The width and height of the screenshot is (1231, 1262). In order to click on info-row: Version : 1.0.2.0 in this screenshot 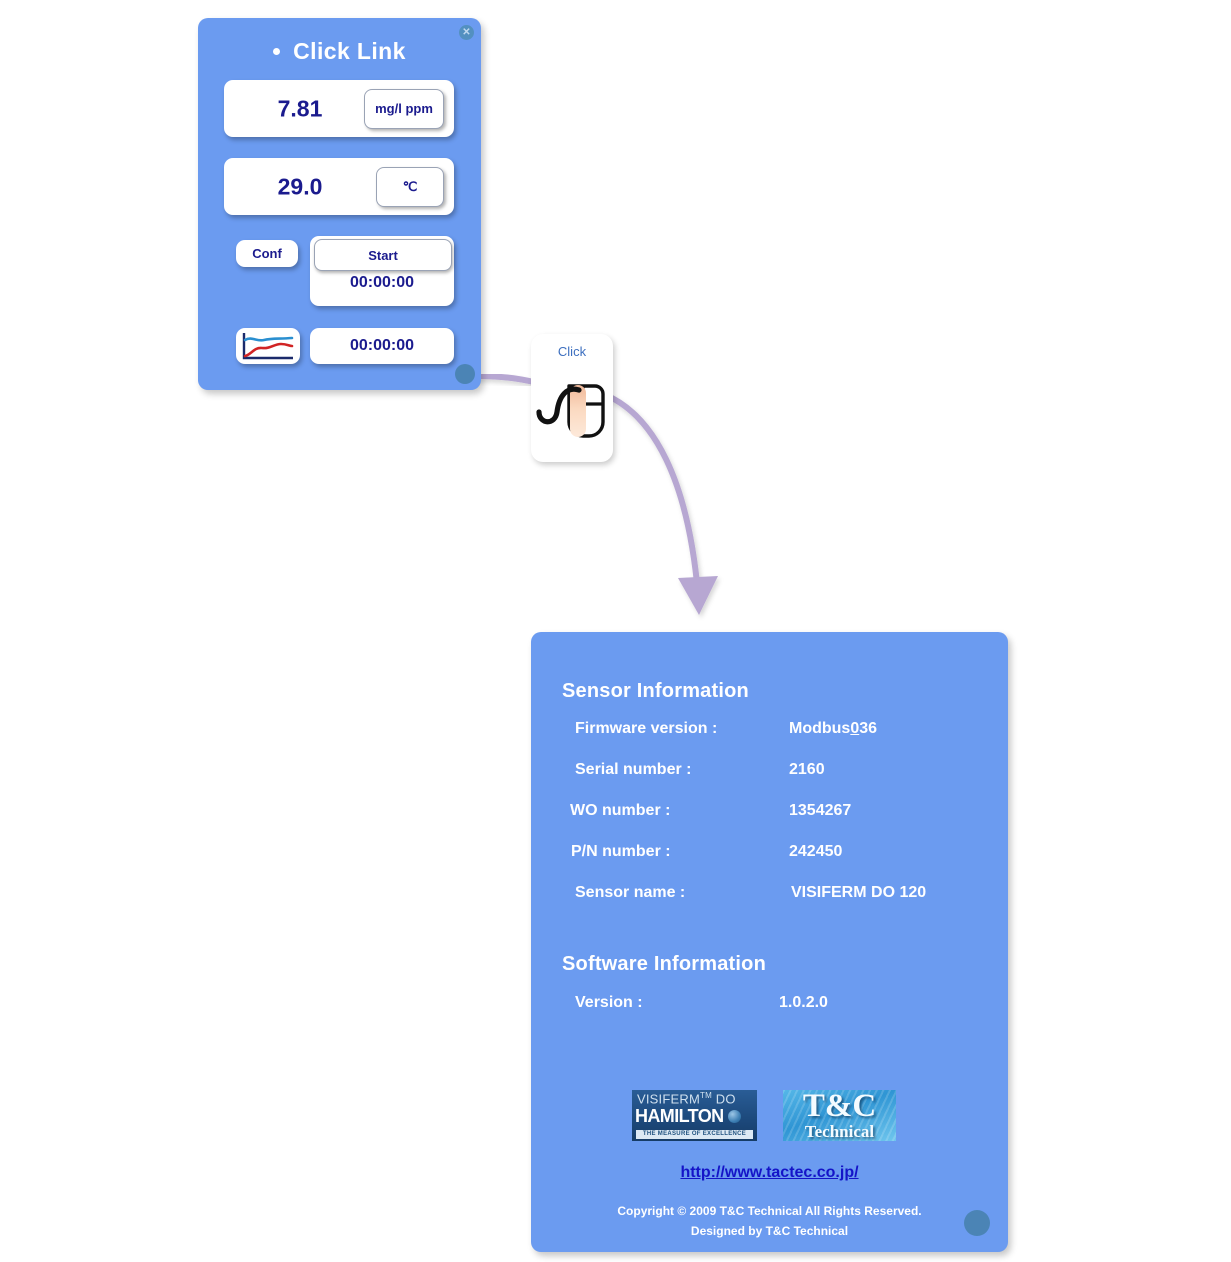, I will do `click(769, 1005)`.